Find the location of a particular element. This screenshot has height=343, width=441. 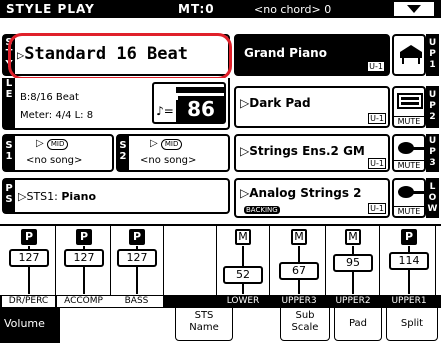

backing-badge: BACKING is located at coordinates (262, 210).